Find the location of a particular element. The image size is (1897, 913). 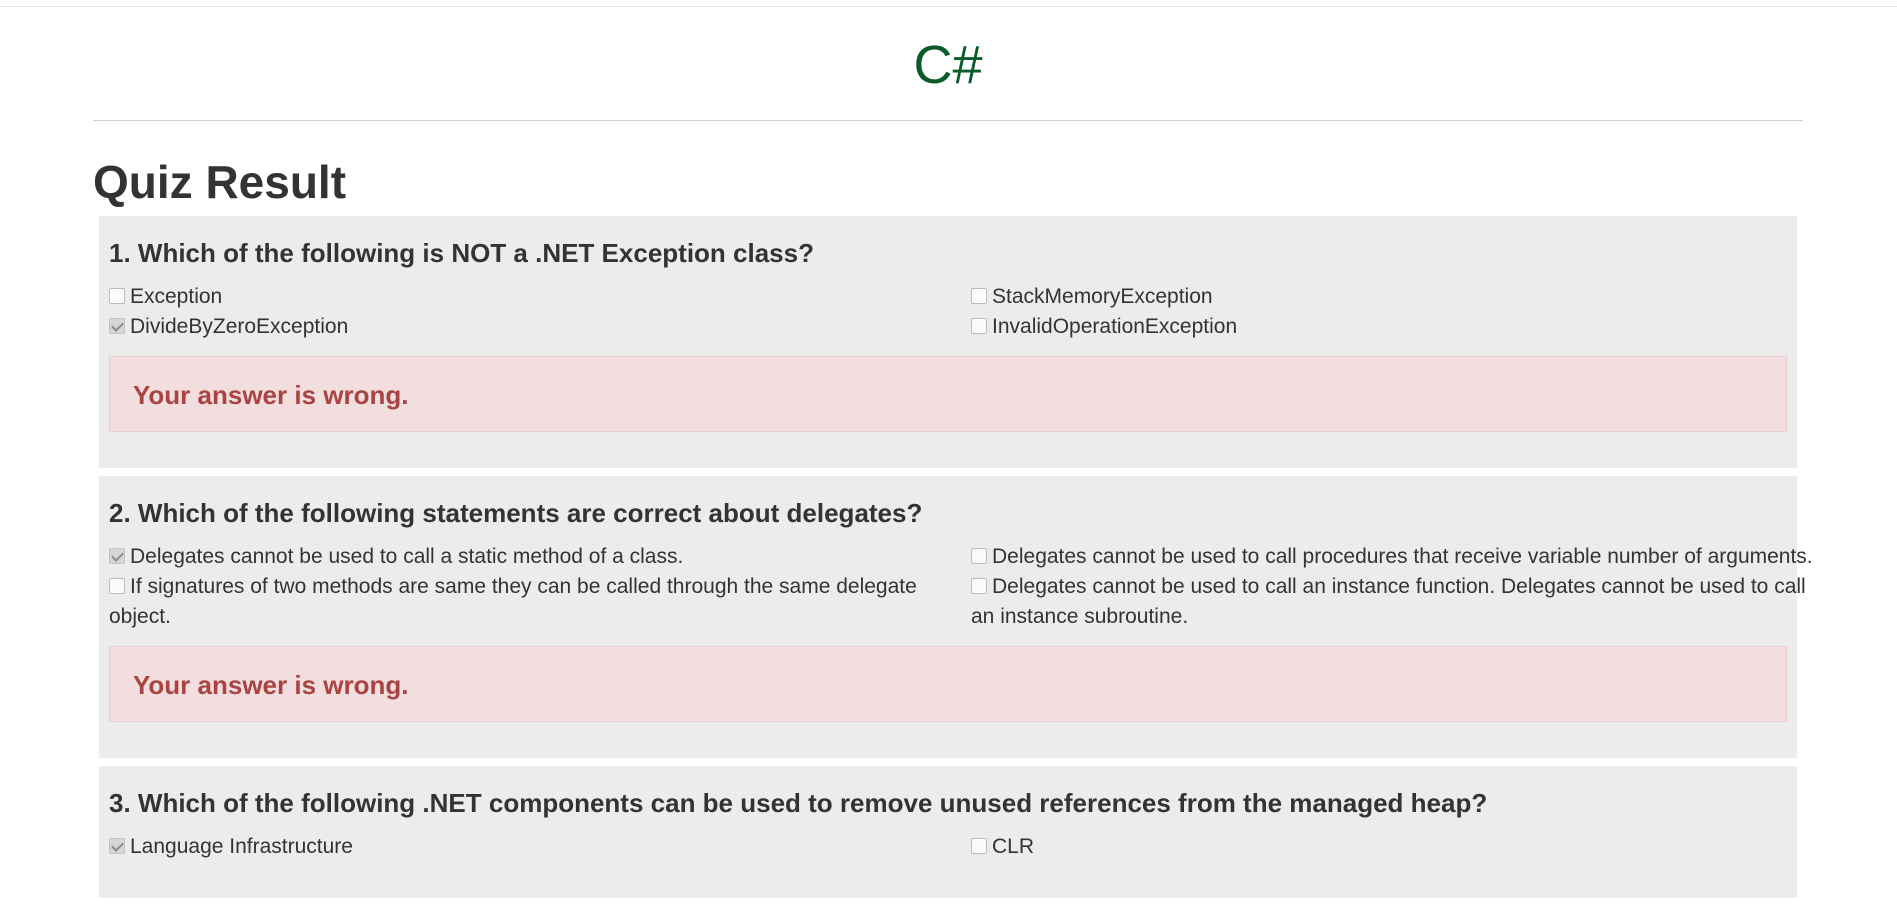

page-title: Quiz Result is located at coordinates (220, 182).